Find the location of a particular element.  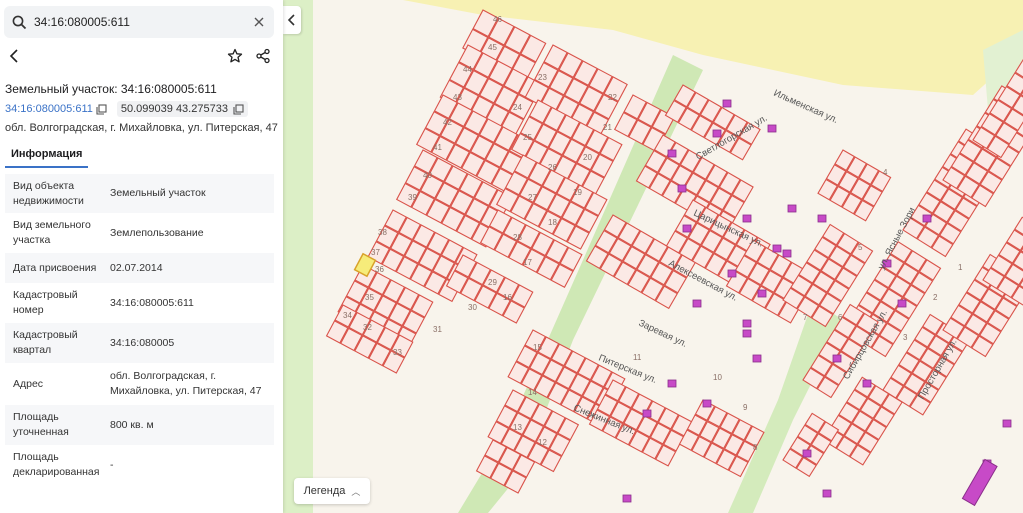

parcel-number: 27 is located at coordinates (532, 197).